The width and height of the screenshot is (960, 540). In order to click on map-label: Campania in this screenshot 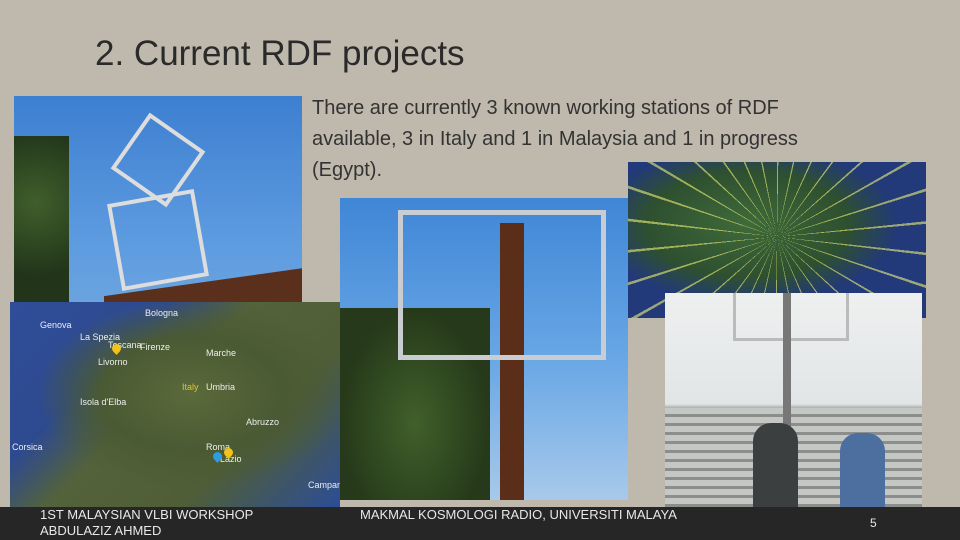, I will do `click(324, 485)`.